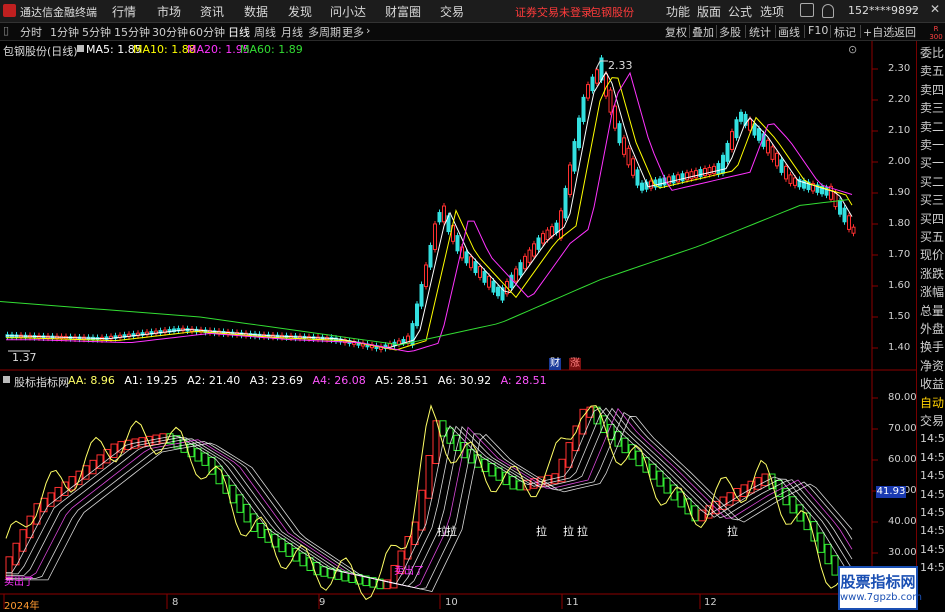 The image size is (945, 612). What do you see at coordinates (132, 32) in the screenshot?
I see `period-15min: 15分钟` at bounding box center [132, 32].